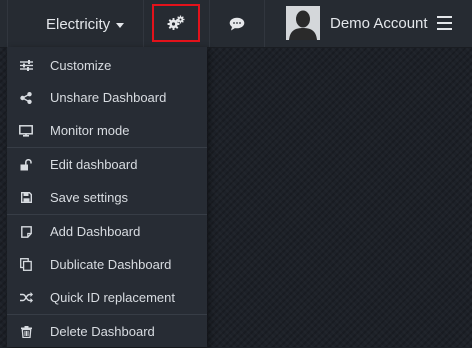  What do you see at coordinates (89, 197) in the screenshot?
I see `menu-item-label: Save settings` at bounding box center [89, 197].